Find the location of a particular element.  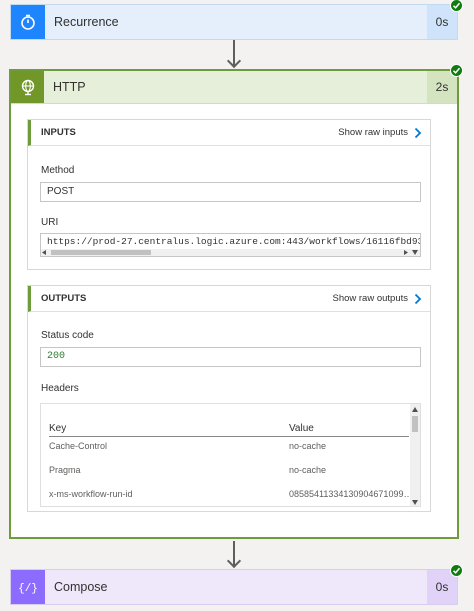

scroll-left-icon is located at coordinates (44, 252).